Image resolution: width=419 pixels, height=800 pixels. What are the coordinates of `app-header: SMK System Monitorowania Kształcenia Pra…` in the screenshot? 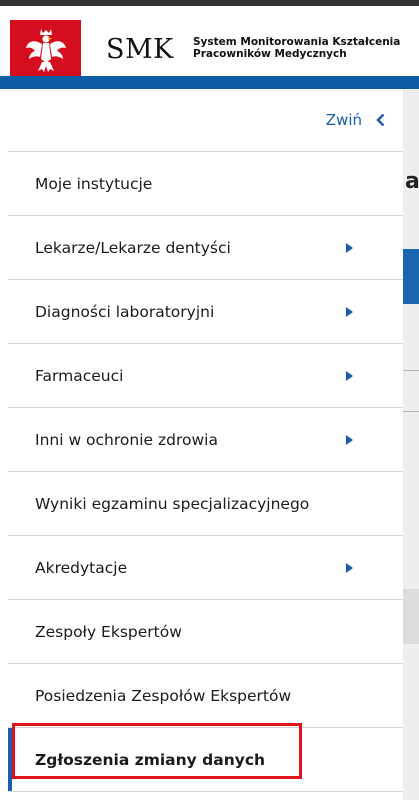 It's located at (209, 42).